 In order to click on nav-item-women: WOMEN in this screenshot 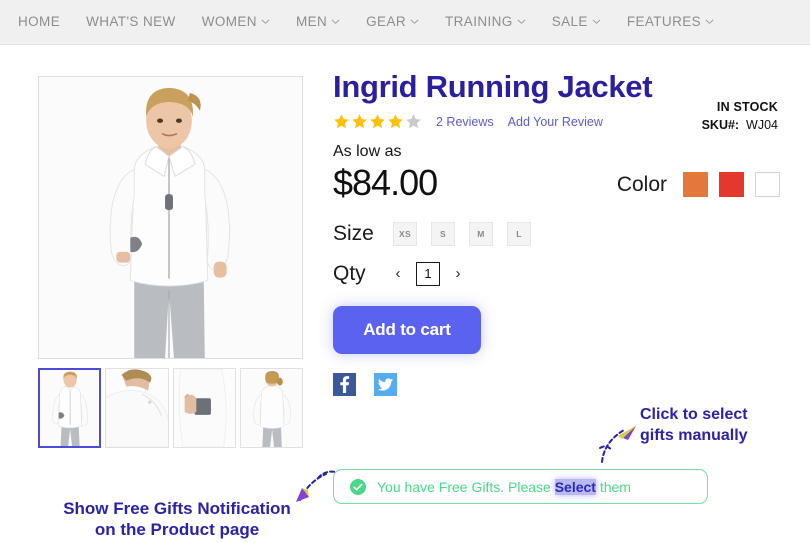, I will do `click(236, 22)`.